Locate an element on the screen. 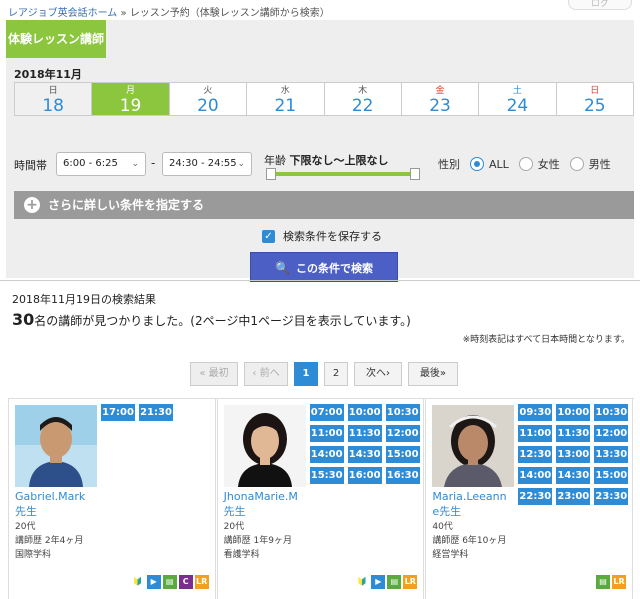 This screenshot has height=599, width=640. save-conditions-label: 検索条件を保存する is located at coordinates (332, 236).